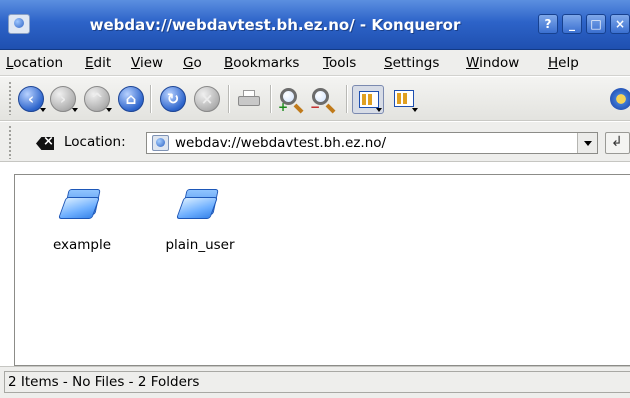 Image resolution: width=630 pixels, height=398 pixels. I want to click on close-button: ×, so click(620, 24).